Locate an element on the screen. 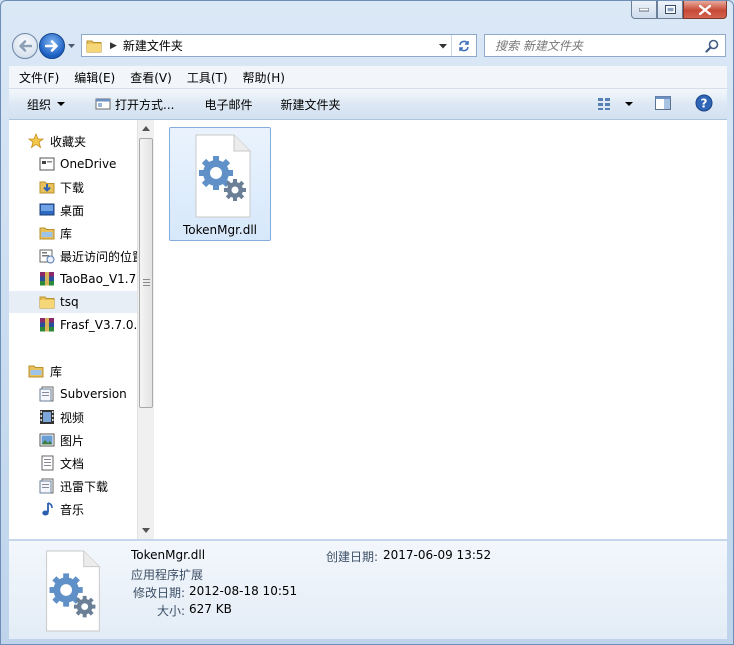 The image size is (734, 645). details-file-type: 应用程序扩展 is located at coordinates (167, 575).